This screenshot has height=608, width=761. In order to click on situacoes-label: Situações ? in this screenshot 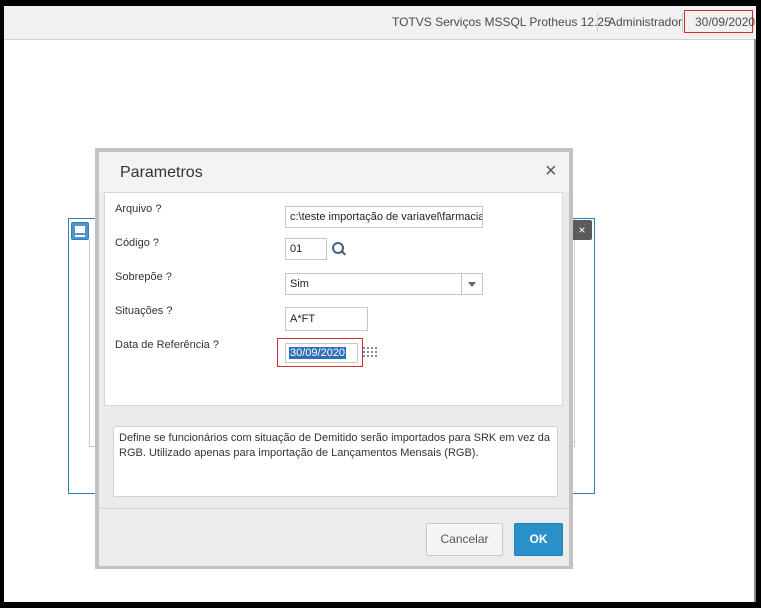, I will do `click(144, 311)`.